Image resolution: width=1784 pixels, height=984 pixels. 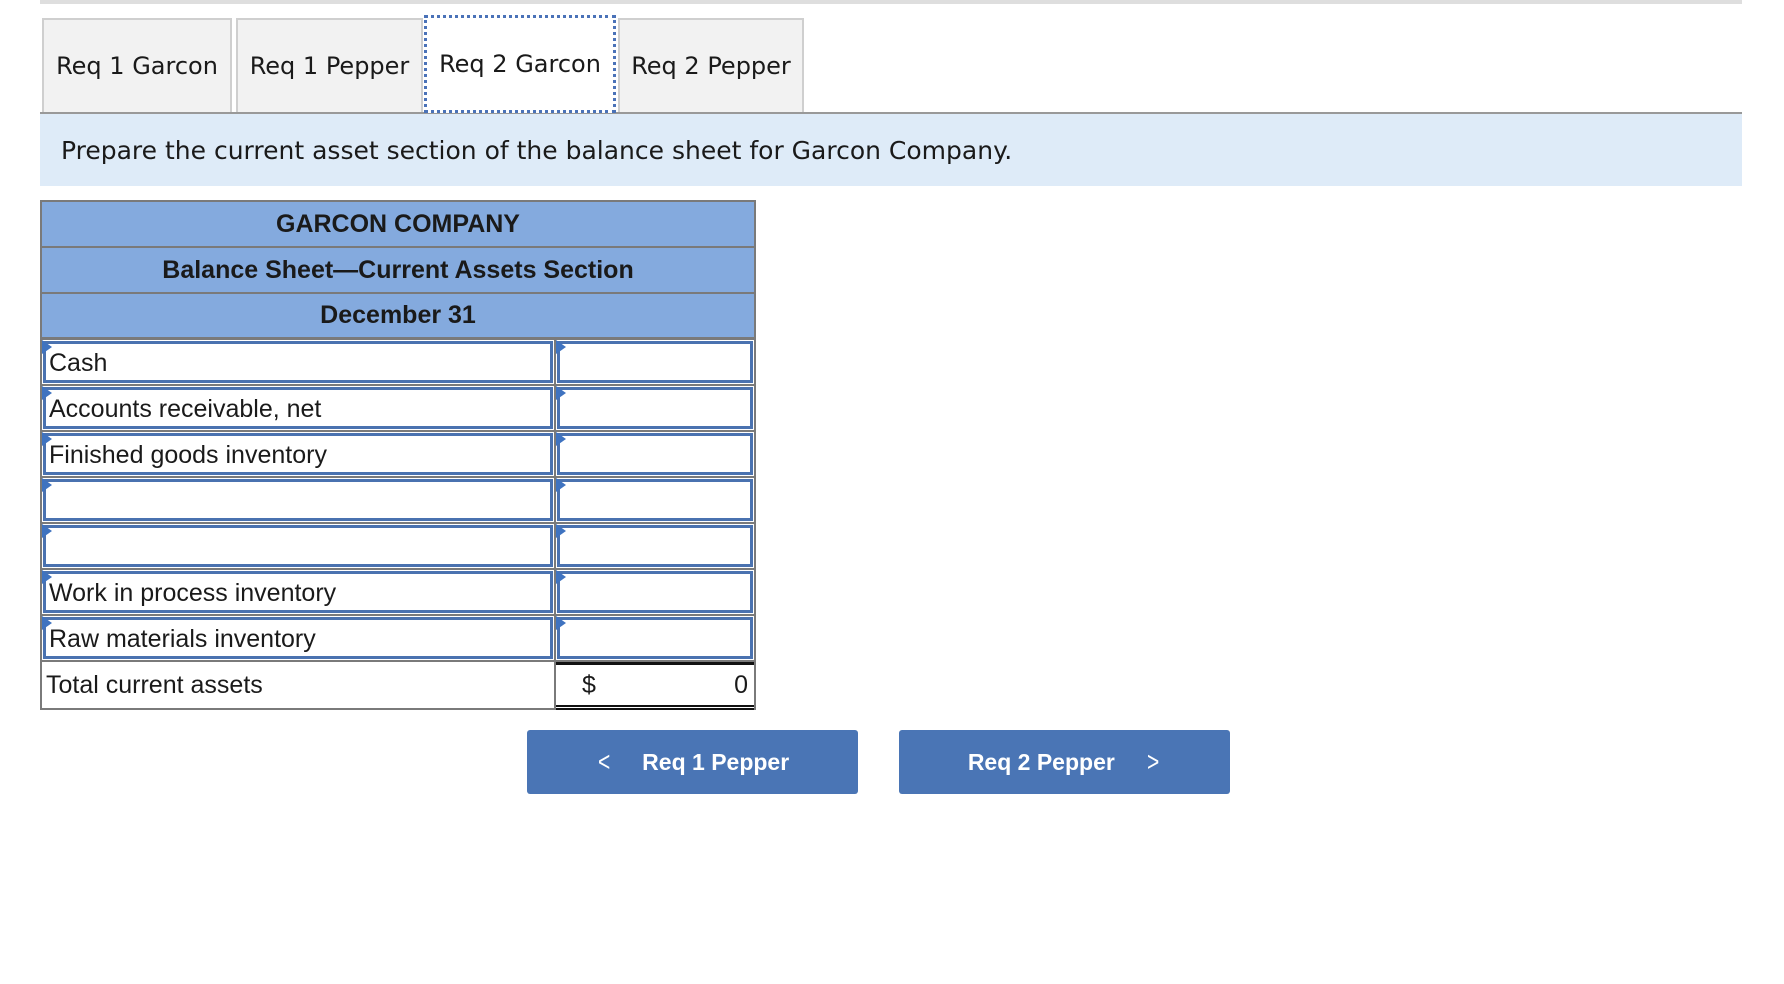 I want to click on currency-symbol: $, so click(x=589, y=684).